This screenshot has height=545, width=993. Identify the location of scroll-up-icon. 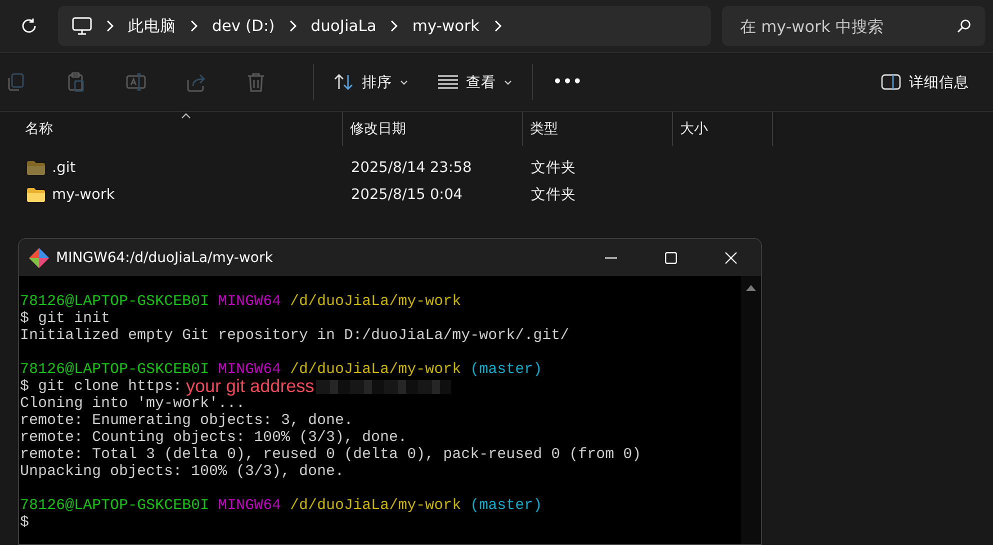
(751, 288).